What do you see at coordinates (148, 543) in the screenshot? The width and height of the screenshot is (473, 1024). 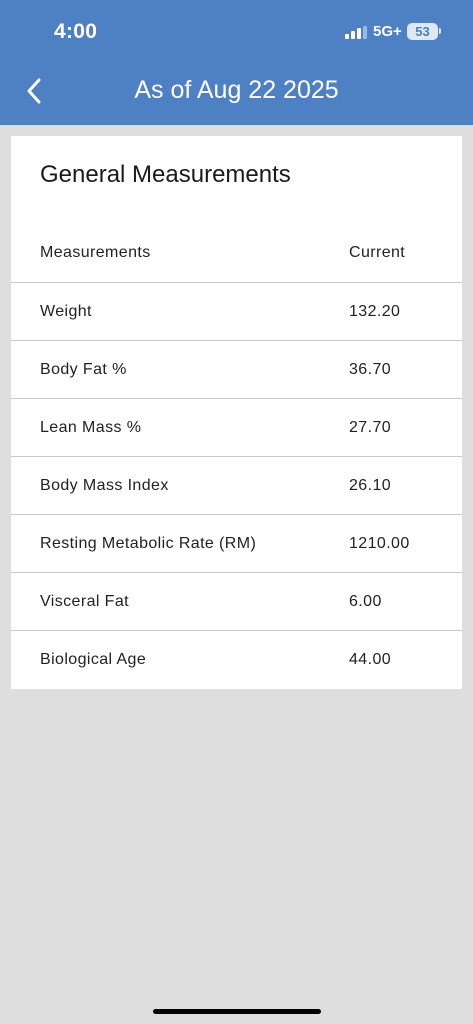 I see `measurement-name: Resting Metabolic Rate (RM)` at bounding box center [148, 543].